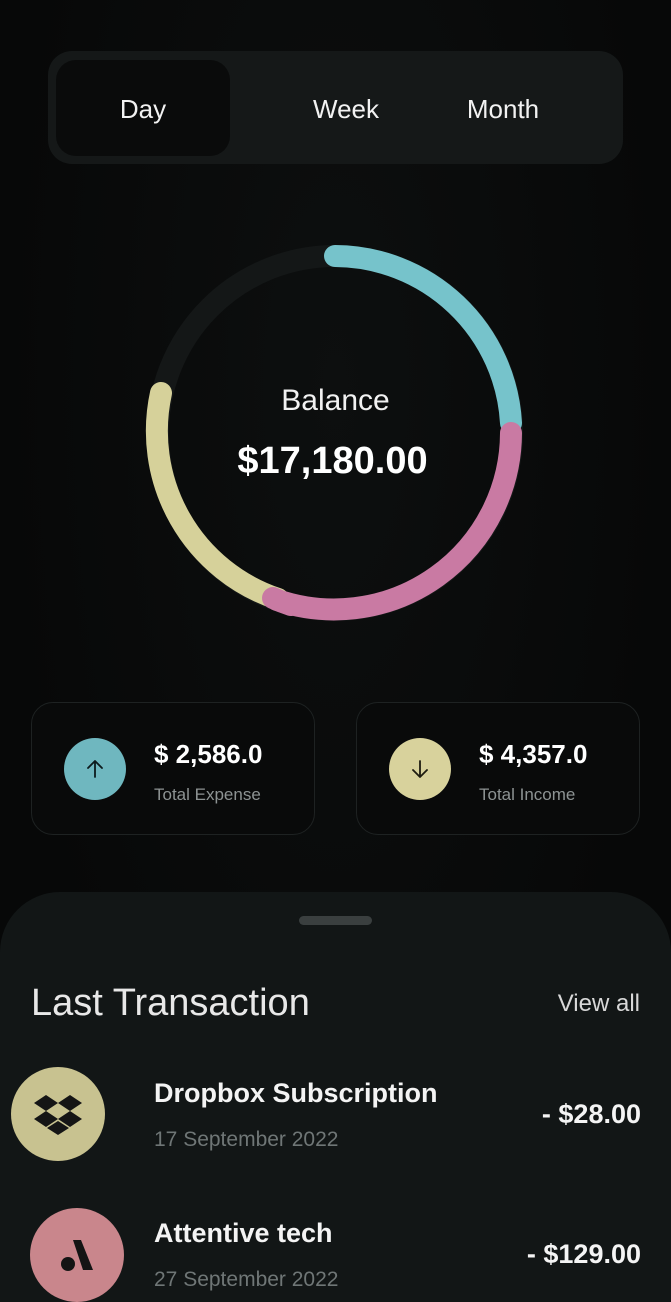 The width and height of the screenshot is (671, 1302). I want to click on transaction-amount: - $28.00, so click(591, 1114).